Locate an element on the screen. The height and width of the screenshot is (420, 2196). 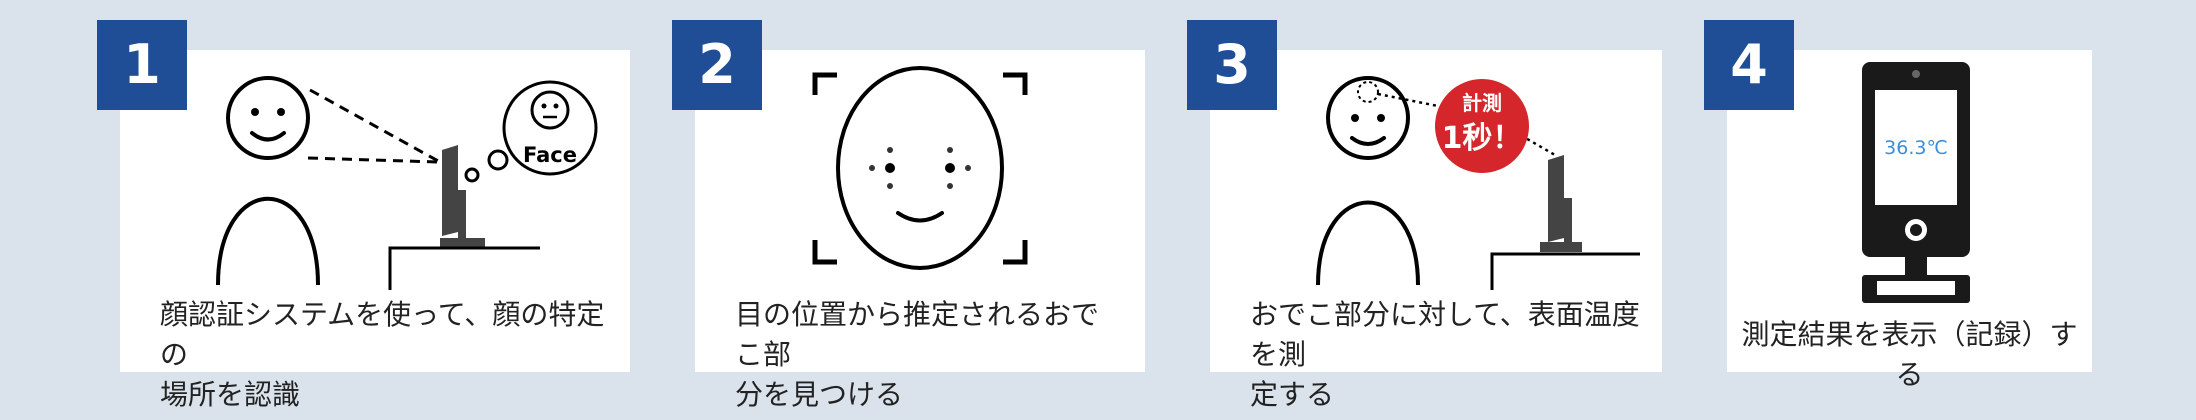
step-2-badge: 2 is located at coordinates (717, 65).